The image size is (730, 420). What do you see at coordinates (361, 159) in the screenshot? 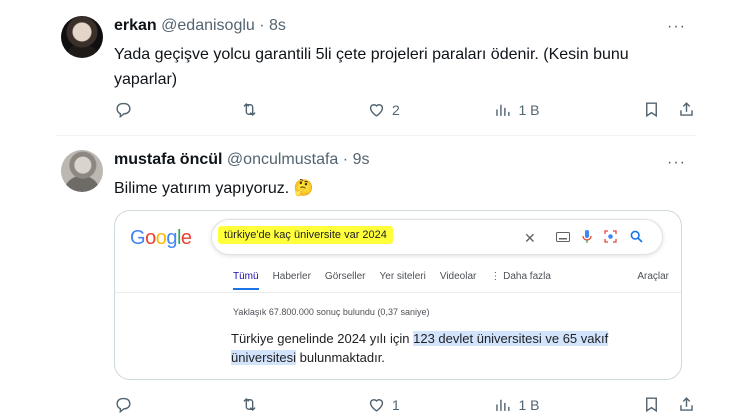
I see `timestamp: 9s` at bounding box center [361, 159].